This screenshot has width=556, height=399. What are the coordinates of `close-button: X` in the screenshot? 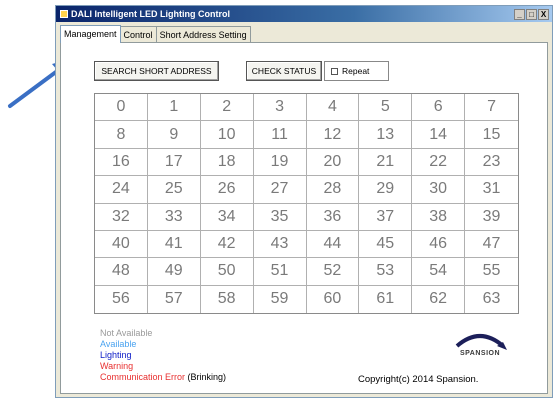 It's located at (543, 14).